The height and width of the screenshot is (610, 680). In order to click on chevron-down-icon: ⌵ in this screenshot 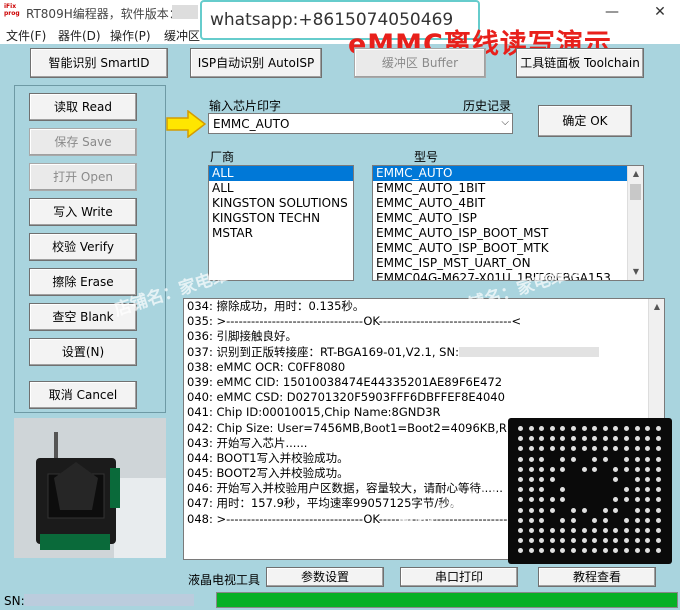, I will do `click(505, 122)`.